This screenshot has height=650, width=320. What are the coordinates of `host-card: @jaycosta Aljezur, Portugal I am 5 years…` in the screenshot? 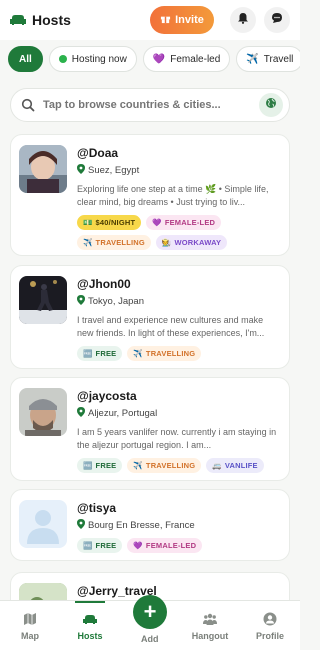 It's located at (150, 429).